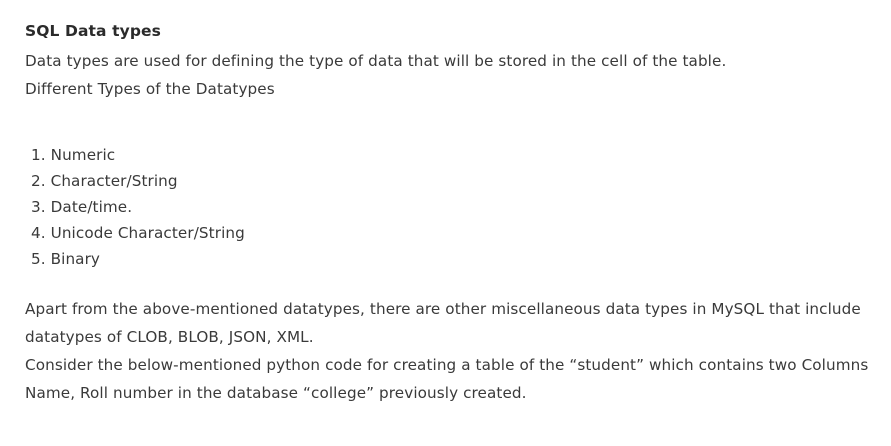 This screenshot has height=446, width=891. What do you see at coordinates (93, 31) in the screenshot?
I see `section-heading: SQL Data types` at bounding box center [93, 31].